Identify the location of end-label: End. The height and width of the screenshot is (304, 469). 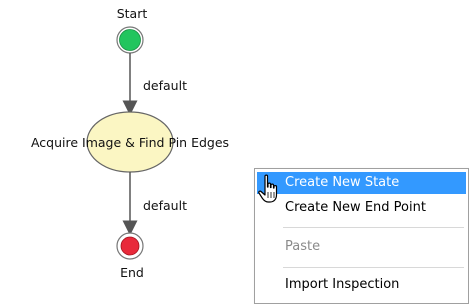
(132, 272).